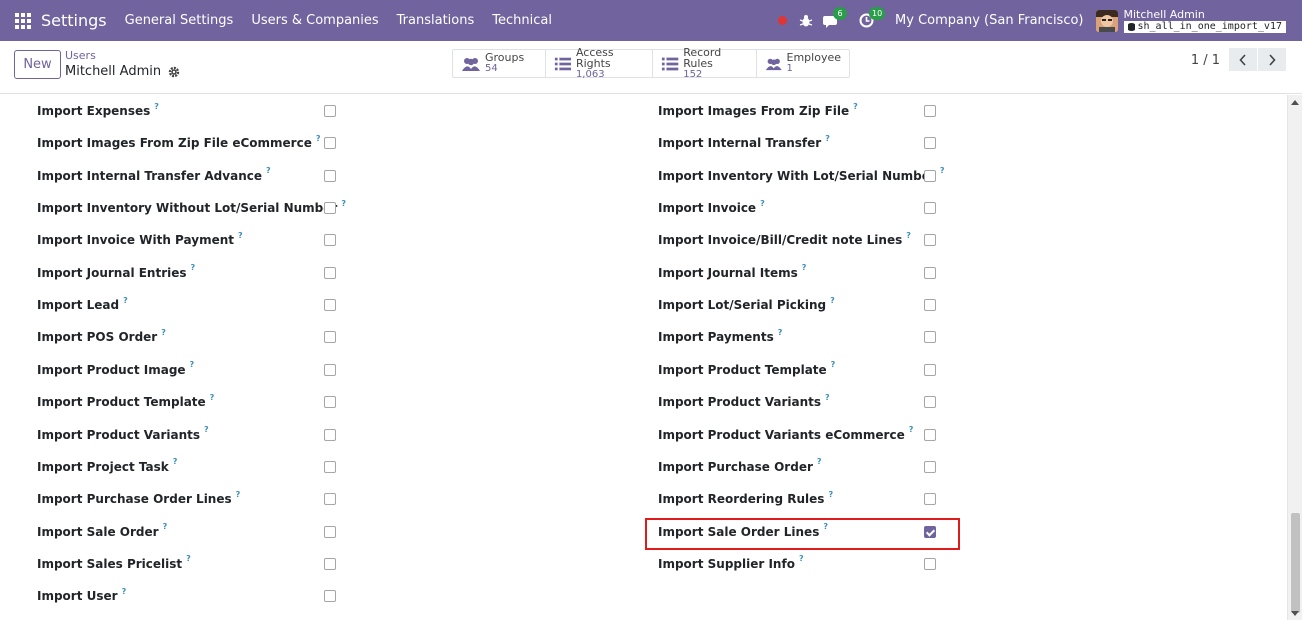 The width and height of the screenshot is (1302, 620). What do you see at coordinates (705, 62) in the screenshot?
I see `record-rules-stat-button: Record Rules 152` at bounding box center [705, 62].